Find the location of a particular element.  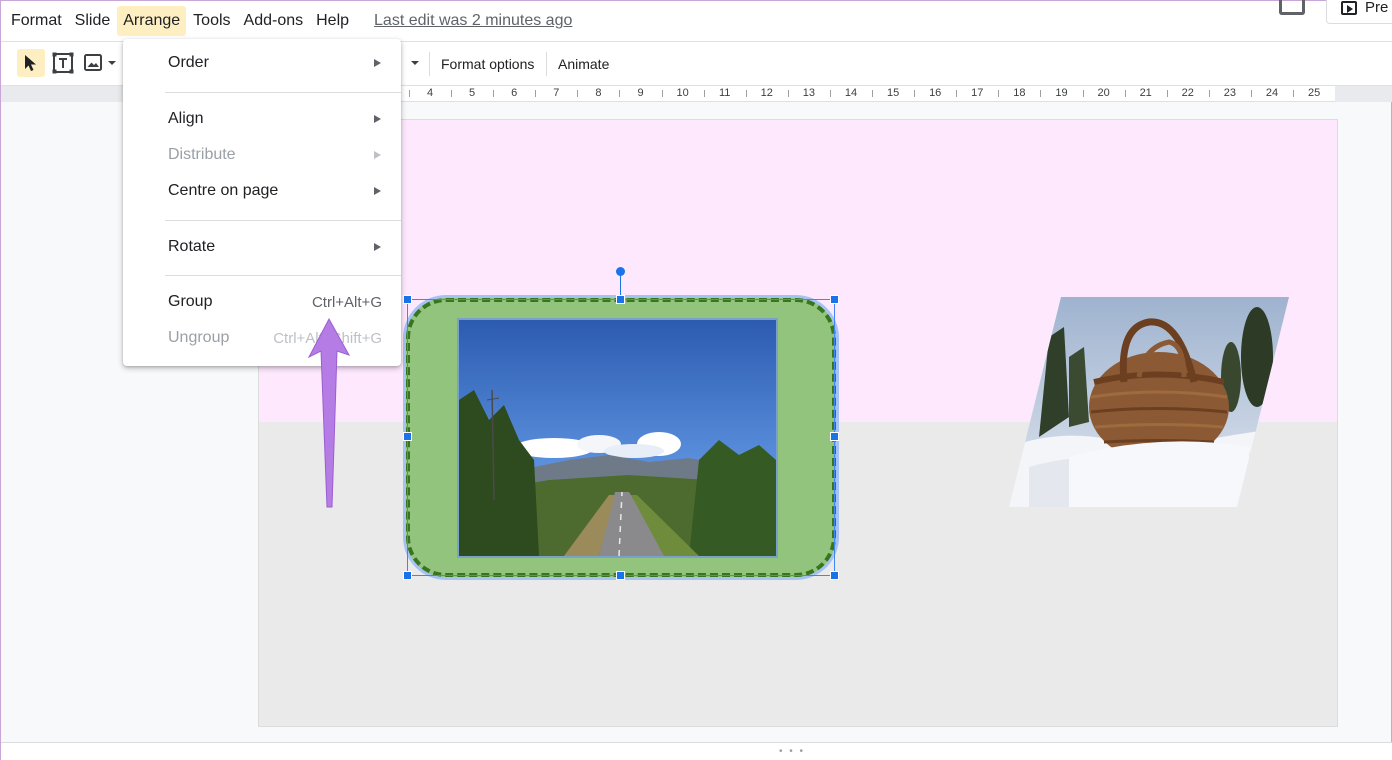

rotate-handle is located at coordinates (620, 271).